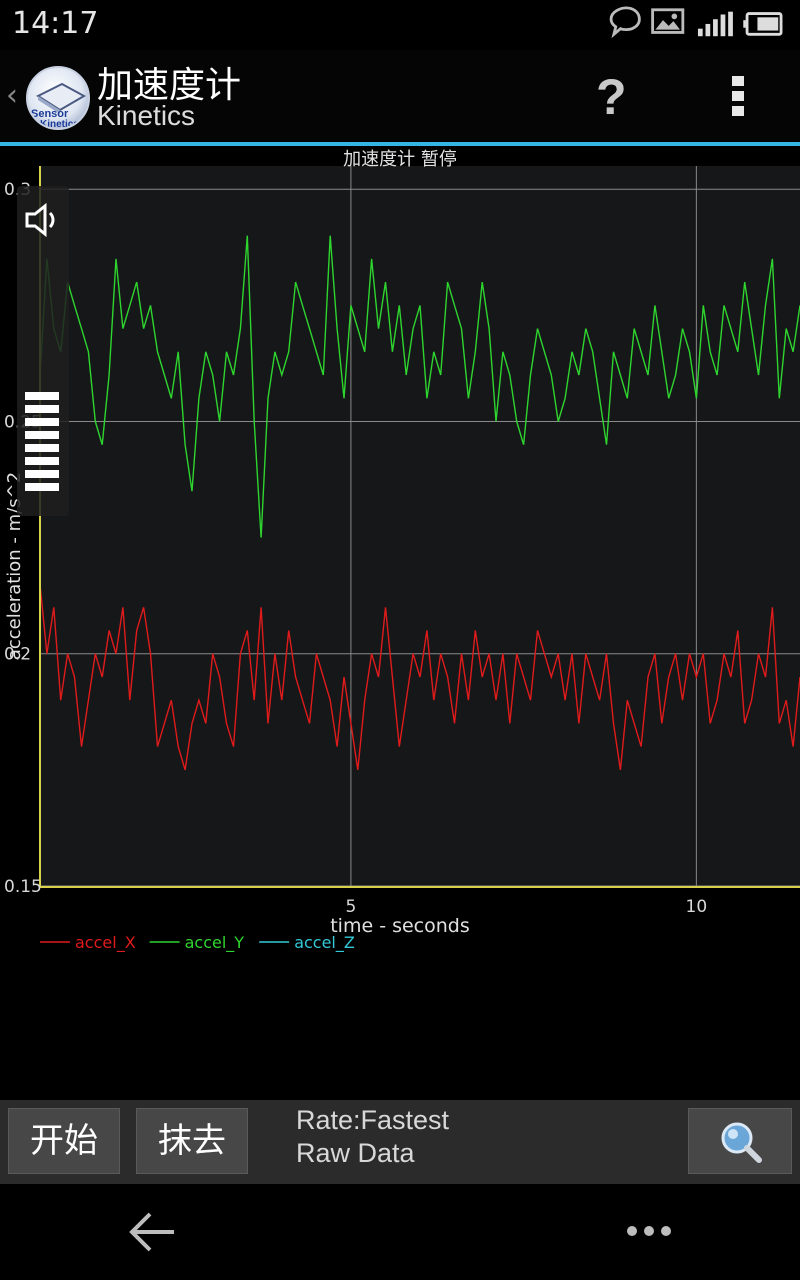  What do you see at coordinates (400, 1232) in the screenshot?
I see `navigation-bar` at bounding box center [400, 1232].